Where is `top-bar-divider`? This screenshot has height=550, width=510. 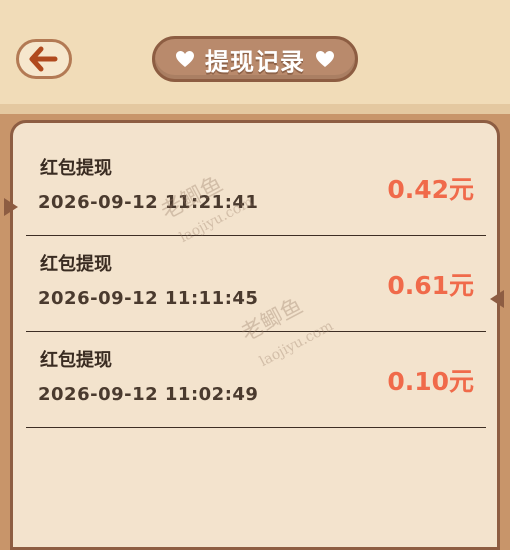 top-bar-divider is located at coordinates (255, 109).